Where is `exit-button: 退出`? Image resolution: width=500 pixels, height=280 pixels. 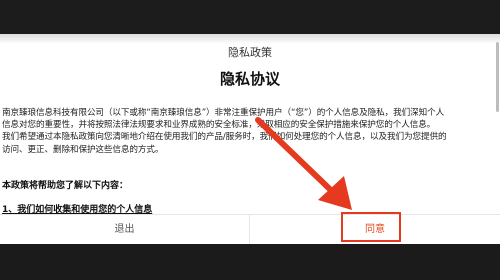
exit-button: 退出 is located at coordinates (125, 230).